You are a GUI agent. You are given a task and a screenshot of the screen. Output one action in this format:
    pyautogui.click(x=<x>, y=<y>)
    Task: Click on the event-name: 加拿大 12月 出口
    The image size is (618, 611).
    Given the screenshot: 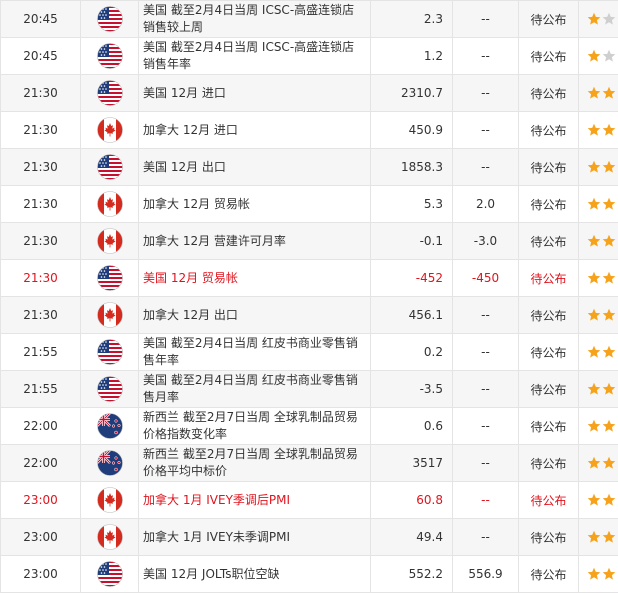 What is the action you would take?
    pyautogui.click(x=254, y=315)
    